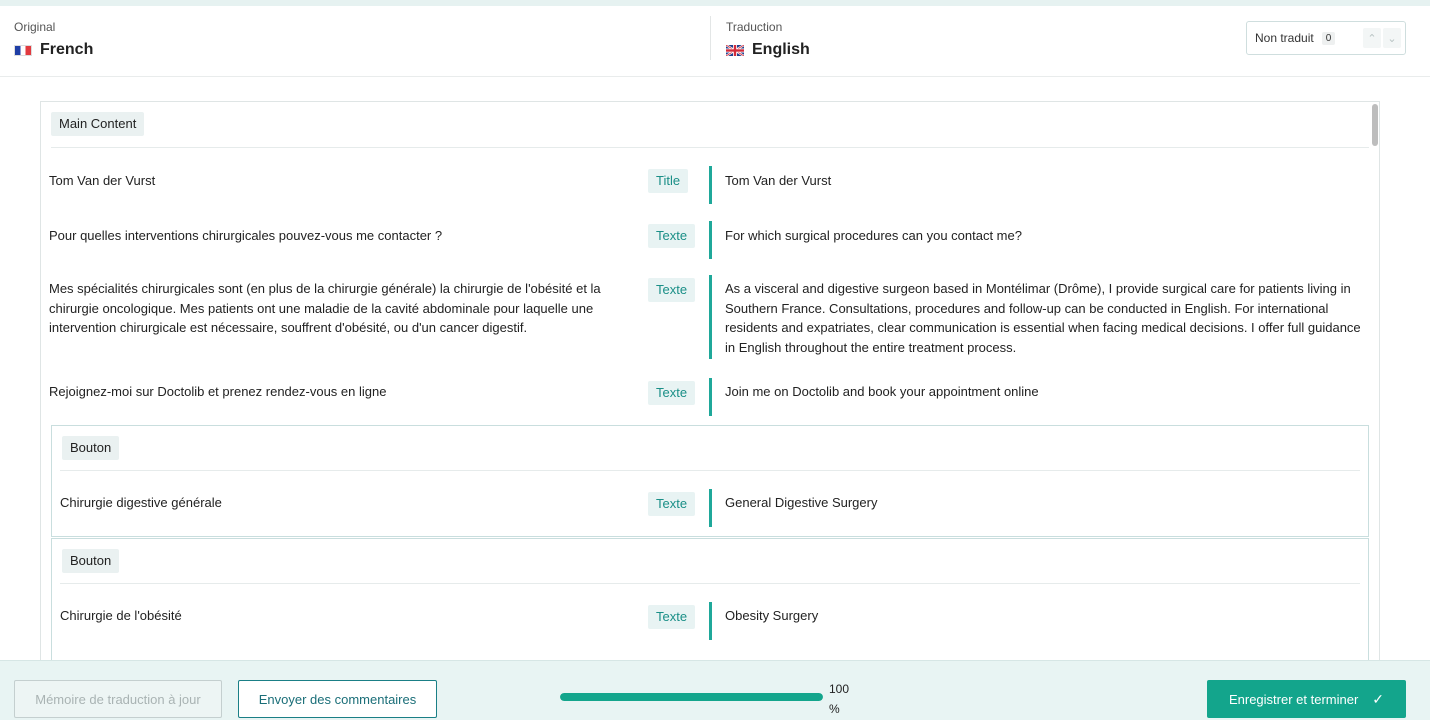  I want to click on target-text: Tom Van der Vurst, so click(1047, 181).